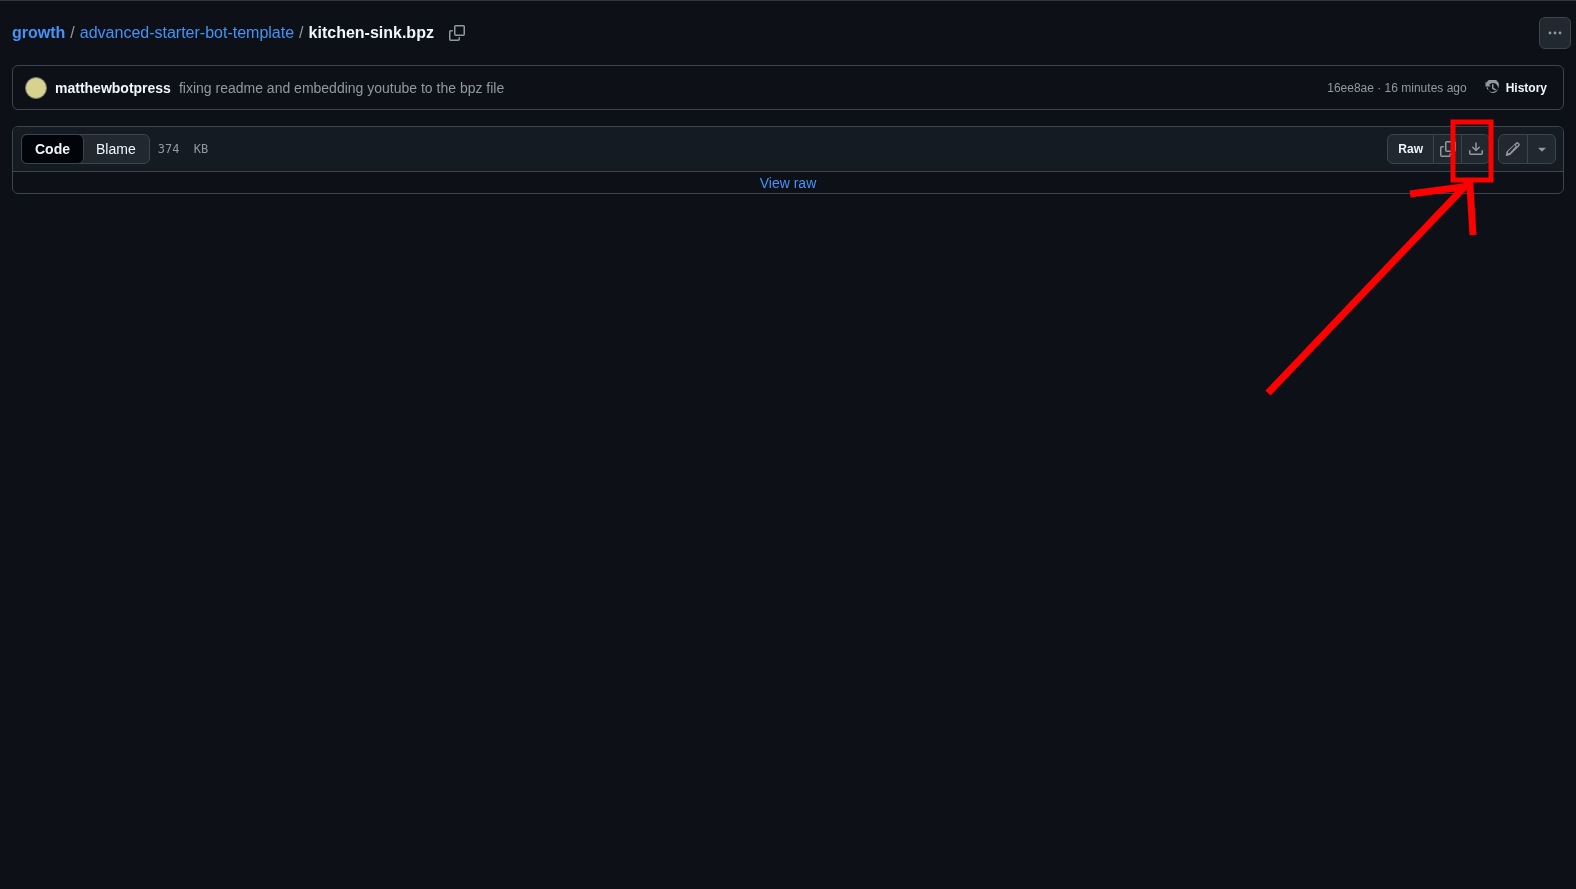 The image size is (1576, 889). What do you see at coordinates (1492, 87) in the screenshot?
I see `clock-icon` at bounding box center [1492, 87].